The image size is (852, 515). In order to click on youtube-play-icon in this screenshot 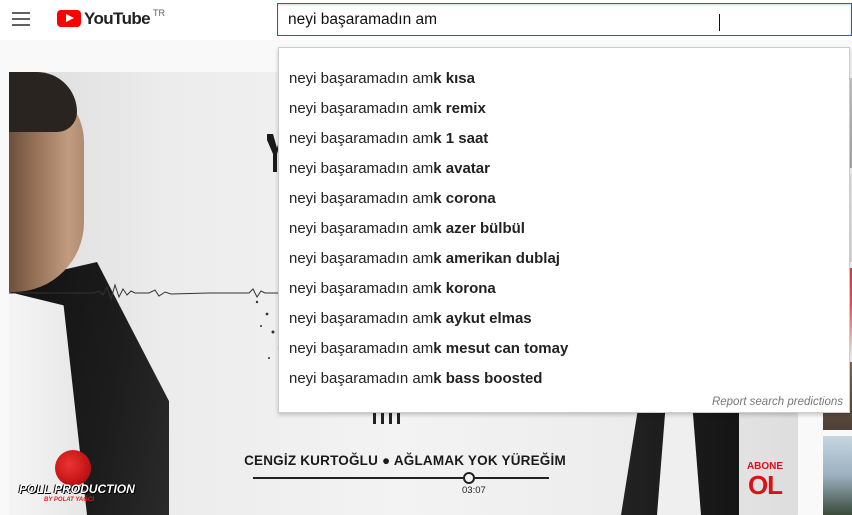, I will do `click(69, 18)`.